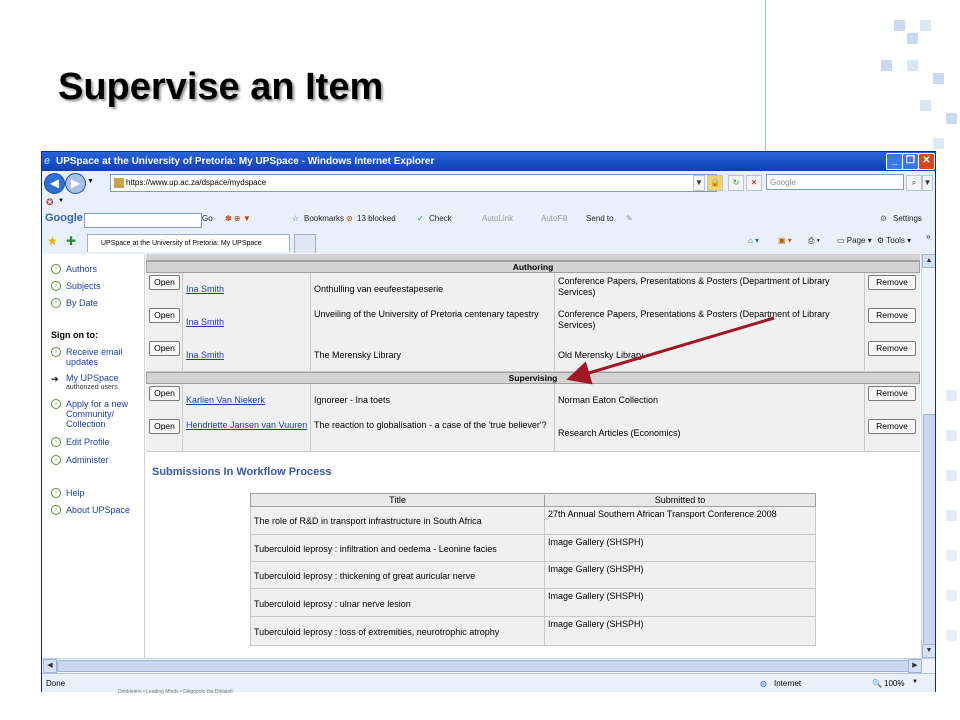 The image size is (960, 720). Describe the element at coordinates (143, 220) in the screenshot. I see `google-search-input` at that location.